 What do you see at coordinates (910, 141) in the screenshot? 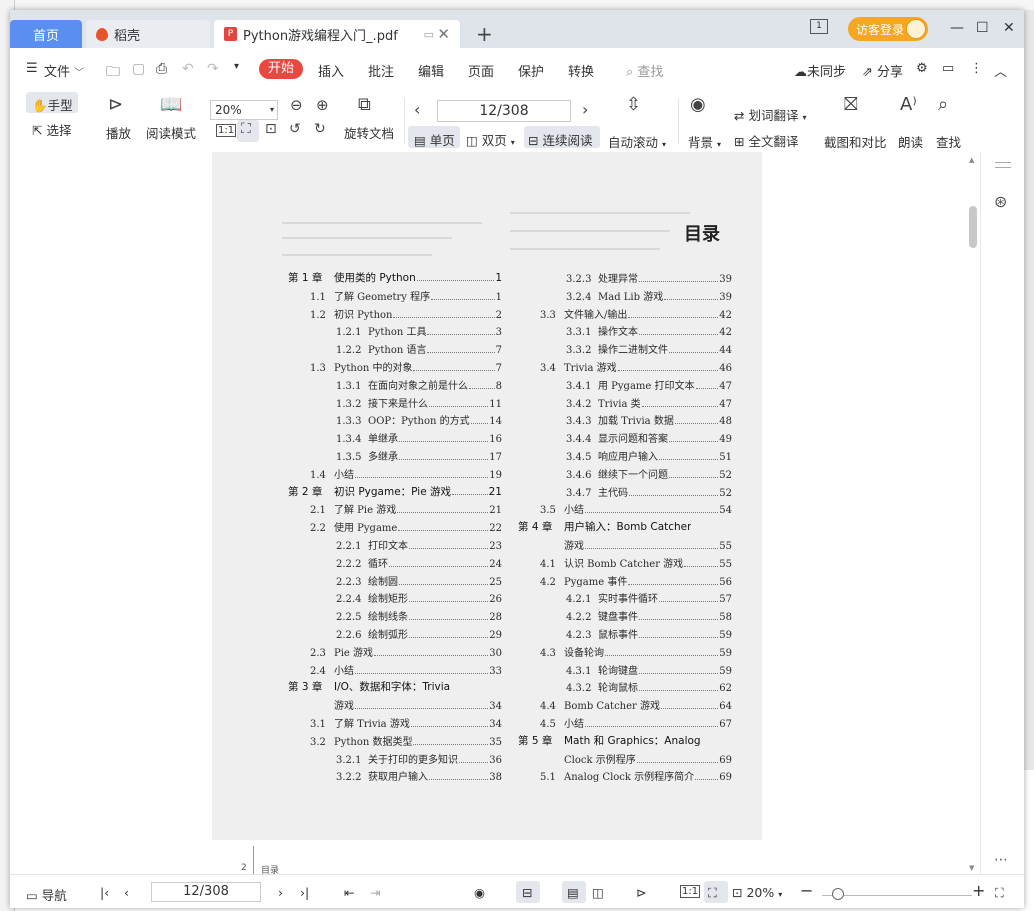
I see `read-aloud-button: 朗读` at bounding box center [910, 141].